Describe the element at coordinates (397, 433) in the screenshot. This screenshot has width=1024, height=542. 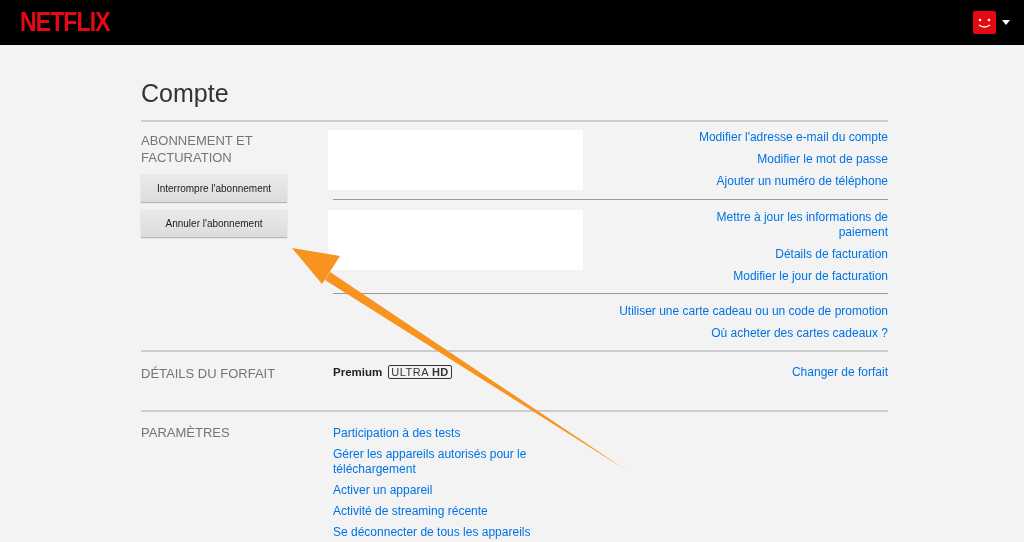
I see `settings-link: Participation à des tests` at that location.